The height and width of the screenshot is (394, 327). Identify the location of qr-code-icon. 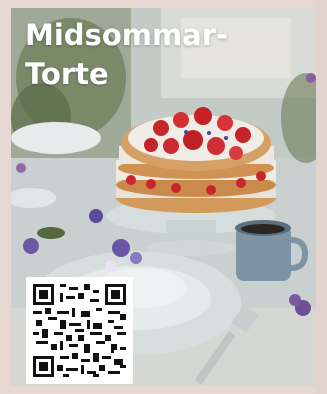
(79, 330).